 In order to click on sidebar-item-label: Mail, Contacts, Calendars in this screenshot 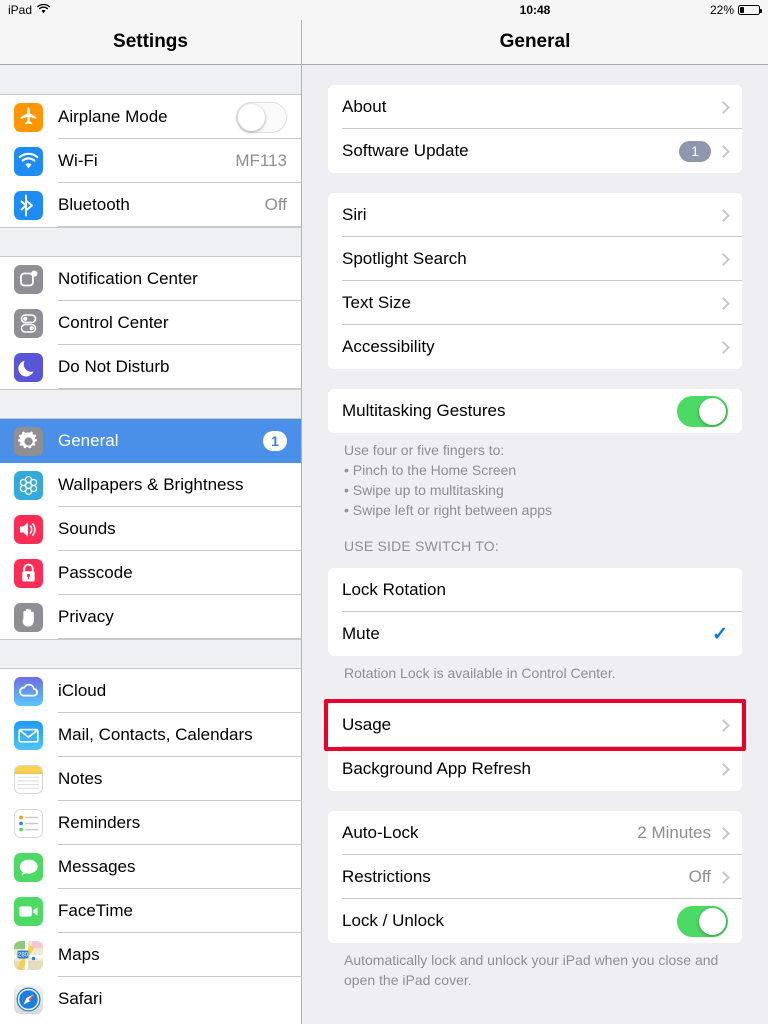, I will do `click(155, 734)`.